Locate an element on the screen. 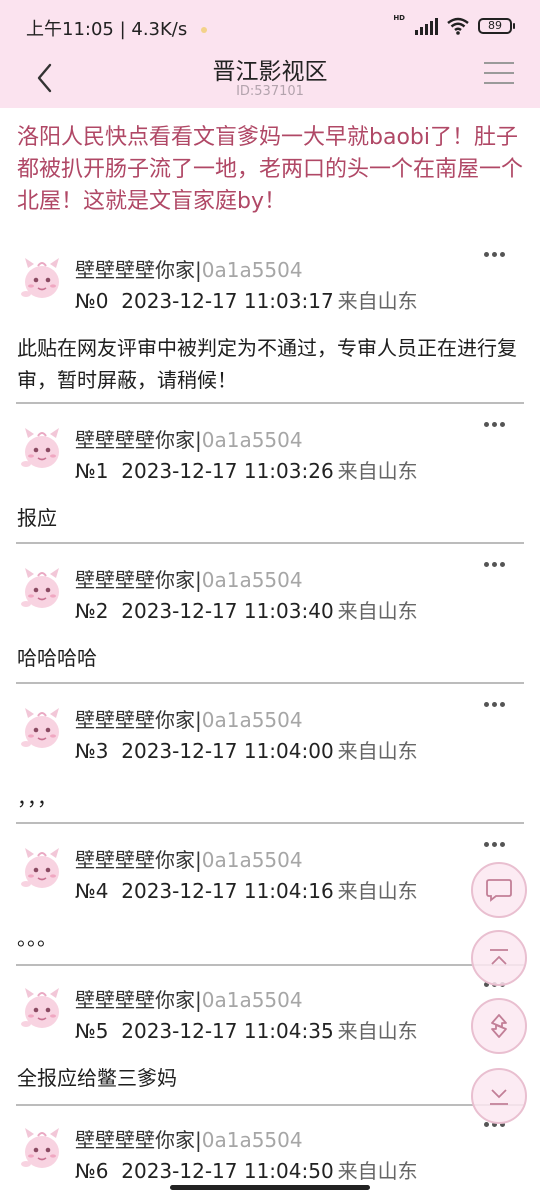 The width and height of the screenshot is (540, 1200). floor-meta: №2 2023-12-17 11:03:40 来自山东 is located at coordinates (246, 609).